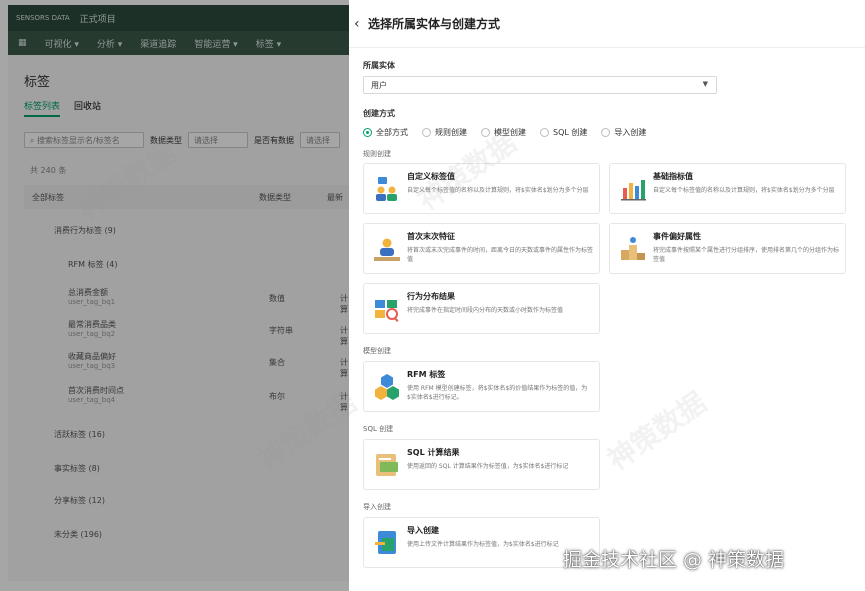 The image size is (865, 591). I want to click on rfm-icon, so click(387, 387).